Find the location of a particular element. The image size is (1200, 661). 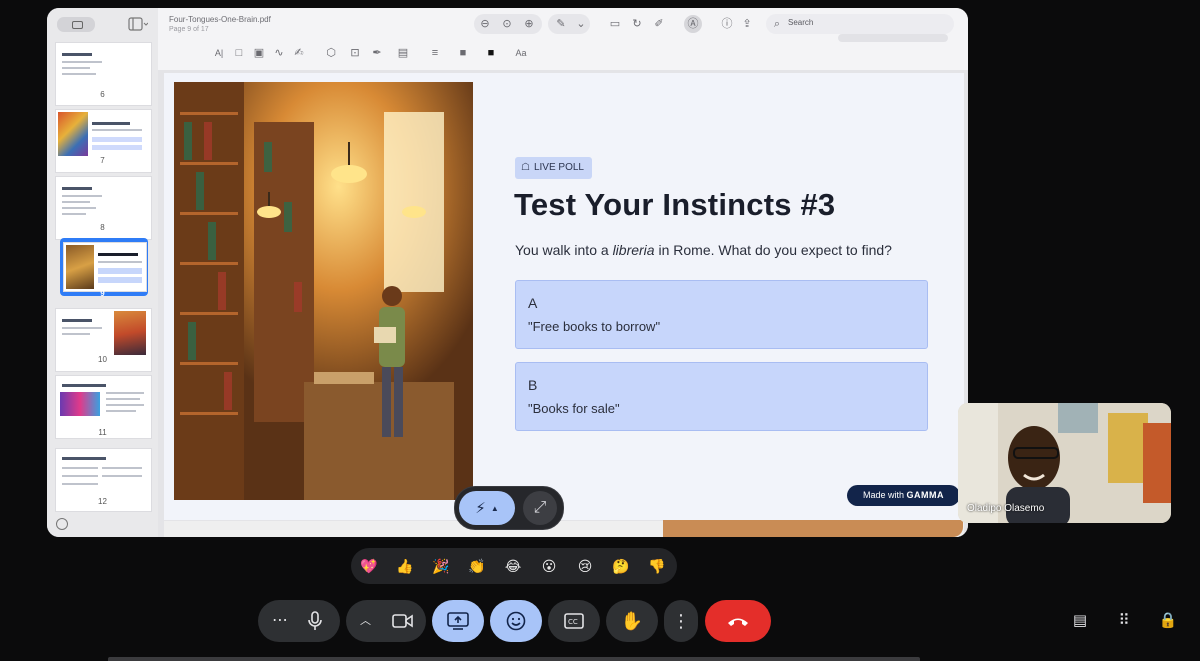

share-icon: ⇪ is located at coordinates (747, 24).